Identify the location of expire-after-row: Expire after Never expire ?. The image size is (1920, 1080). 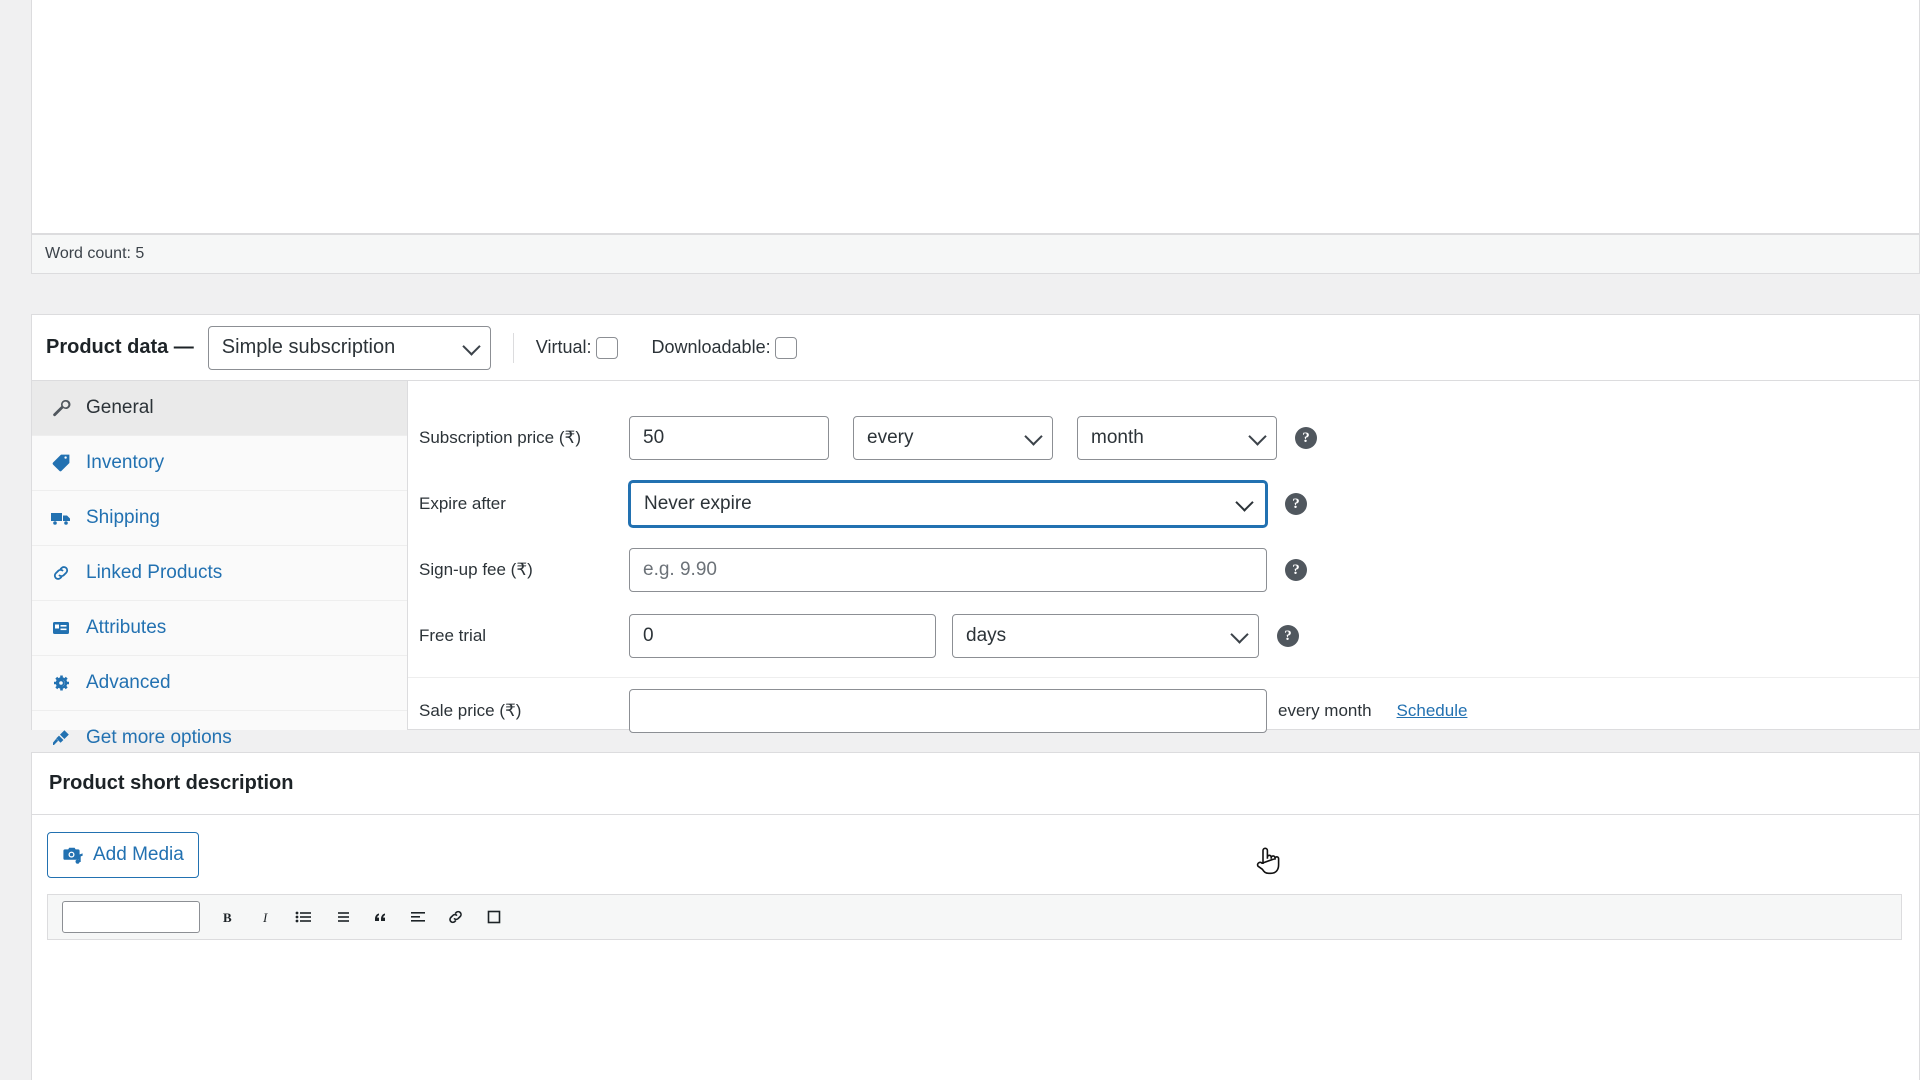
(1163, 504).